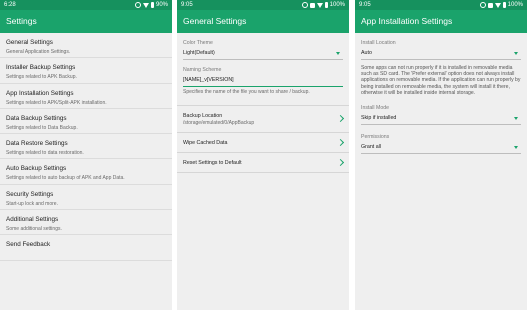  I want to click on wipe-cache-label: Wipe Cached Data, so click(205, 143).